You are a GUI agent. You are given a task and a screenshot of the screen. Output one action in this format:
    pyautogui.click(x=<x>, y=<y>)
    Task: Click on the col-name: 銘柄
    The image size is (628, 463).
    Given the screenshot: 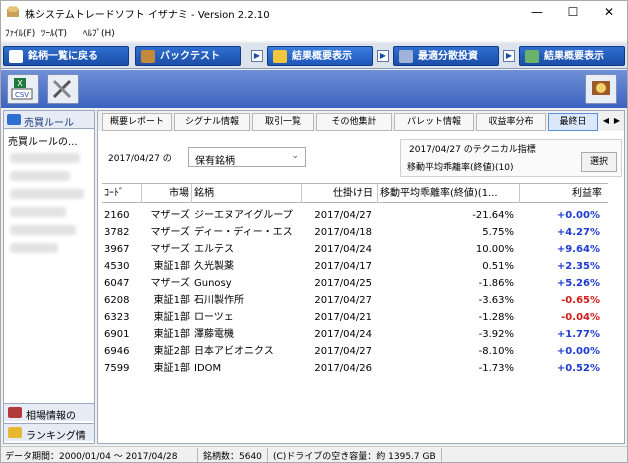 What is the action you would take?
    pyautogui.click(x=247, y=193)
    